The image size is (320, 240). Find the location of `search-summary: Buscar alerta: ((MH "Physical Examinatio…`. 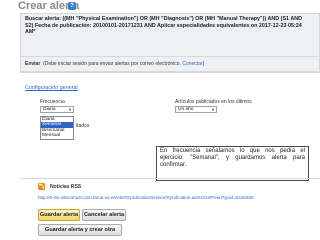

search-summary: Buscar alerta: ((MH "Physical Examinatio… is located at coordinates (167, 26).